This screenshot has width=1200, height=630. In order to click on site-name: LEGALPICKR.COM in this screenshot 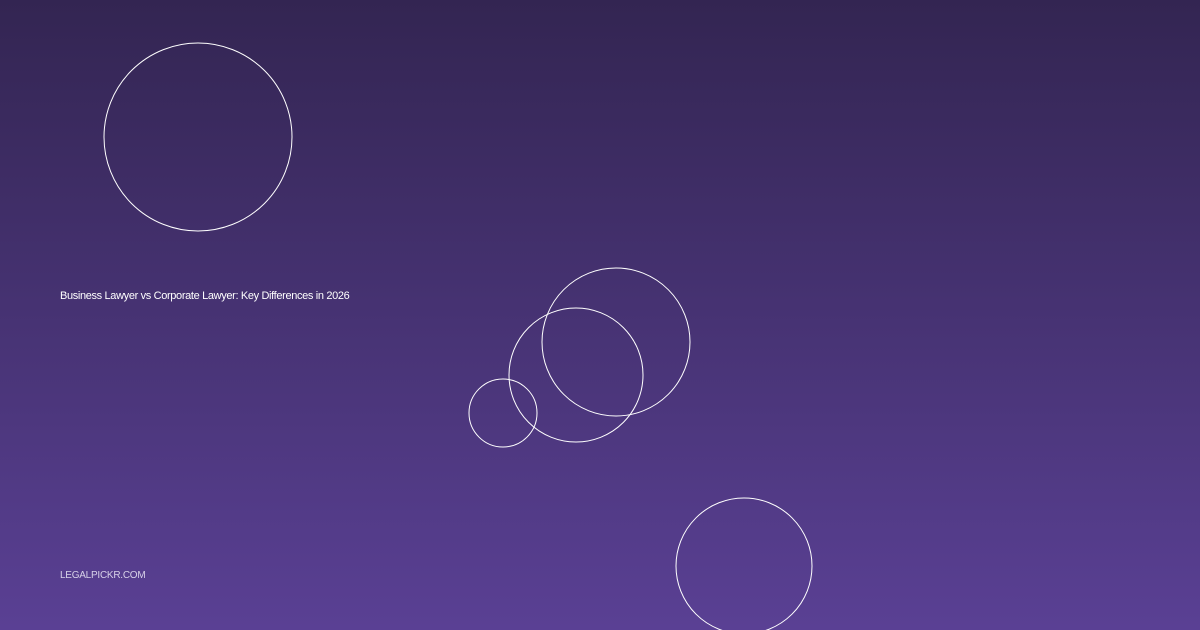, I will do `click(103, 575)`.